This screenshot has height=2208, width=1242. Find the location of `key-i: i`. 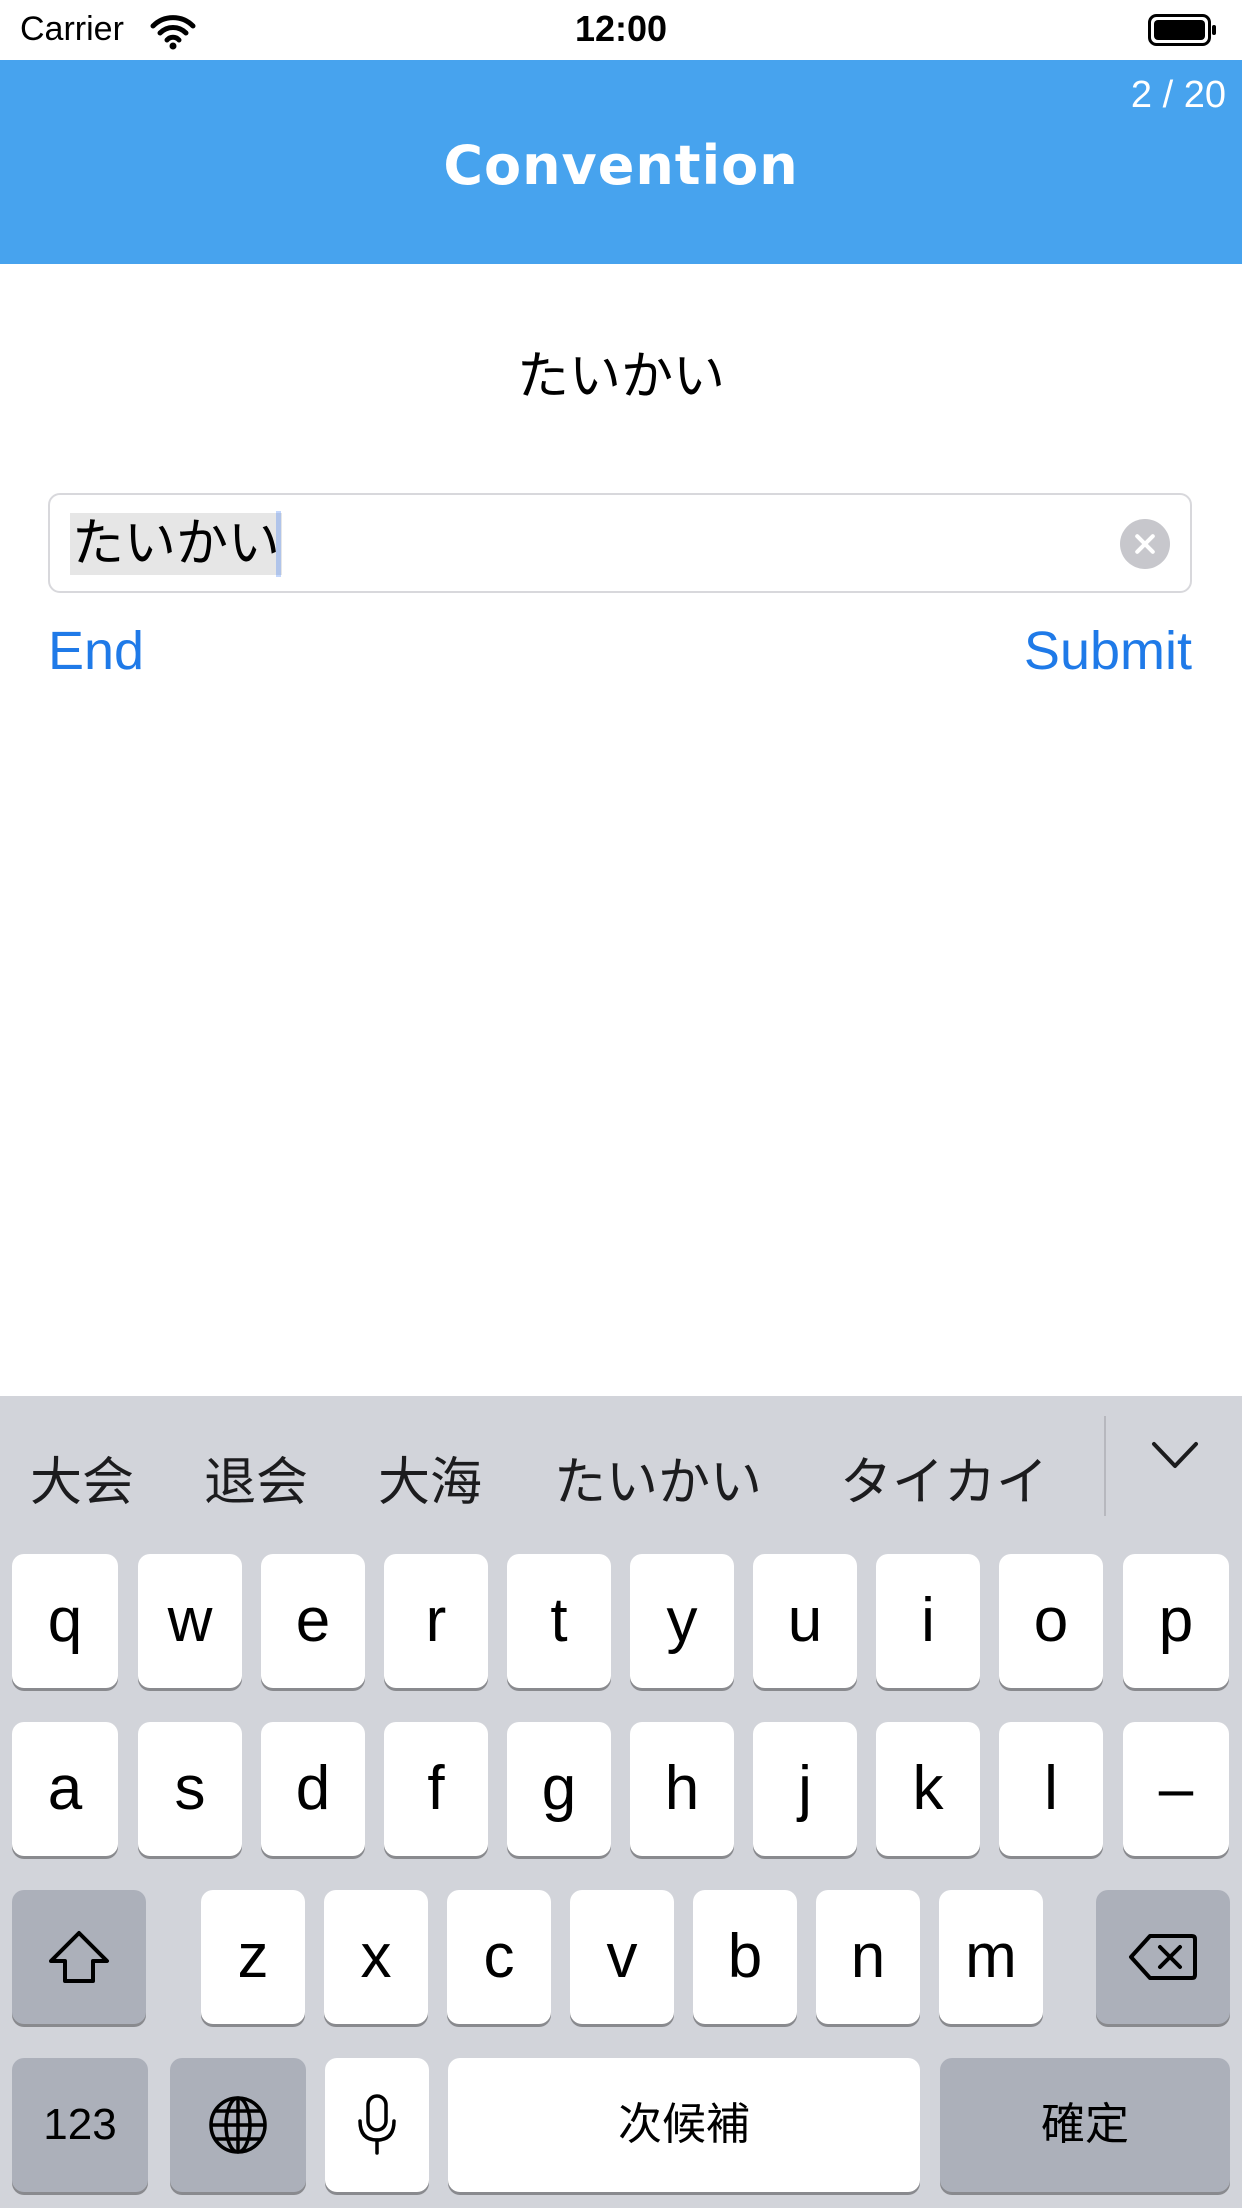

key-i: i is located at coordinates (928, 1621).